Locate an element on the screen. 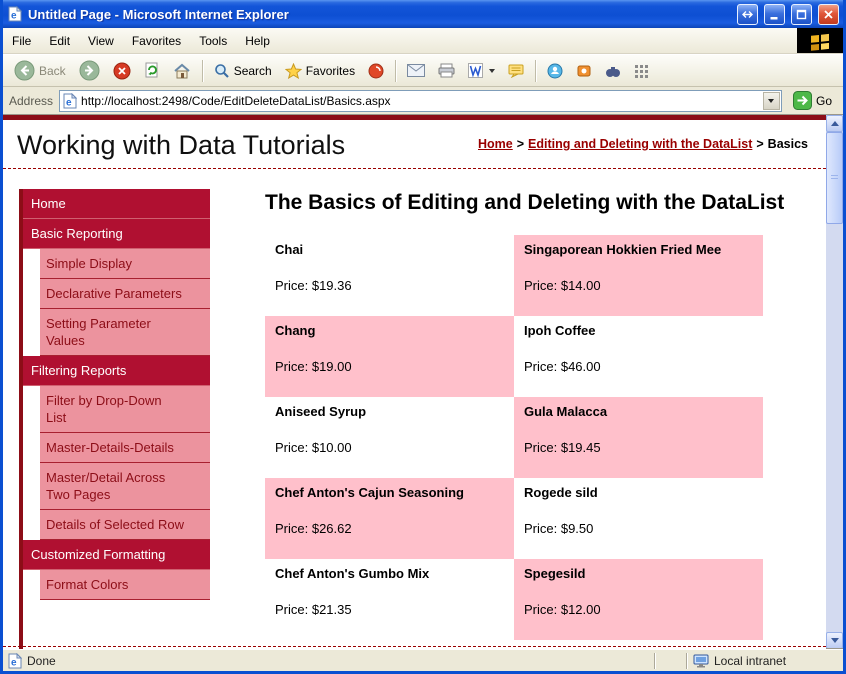 This screenshot has height=674, width=846. go-label: Go is located at coordinates (823, 100).